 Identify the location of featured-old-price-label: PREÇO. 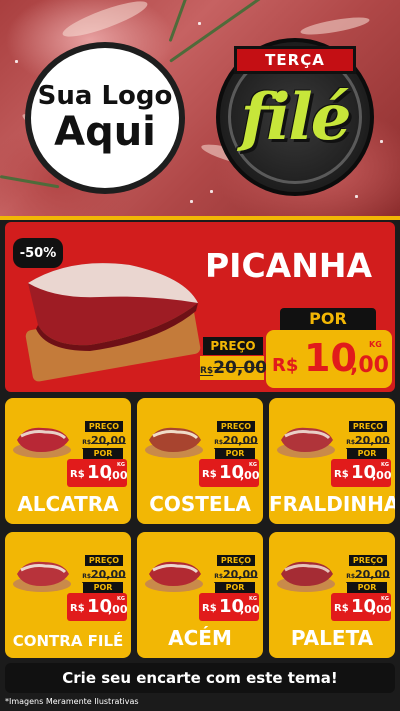
(233, 346).